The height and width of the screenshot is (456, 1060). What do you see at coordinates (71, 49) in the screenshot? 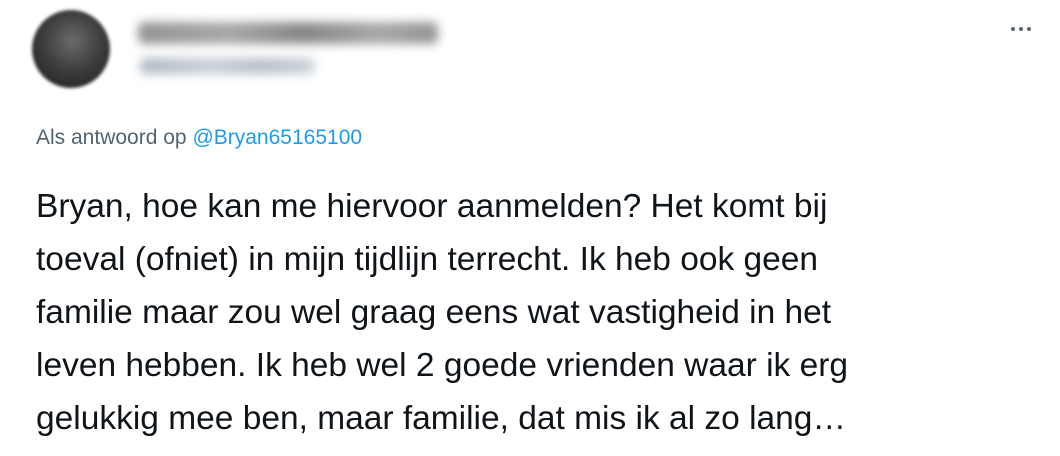
I see `avatar` at bounding box center [71, 49].